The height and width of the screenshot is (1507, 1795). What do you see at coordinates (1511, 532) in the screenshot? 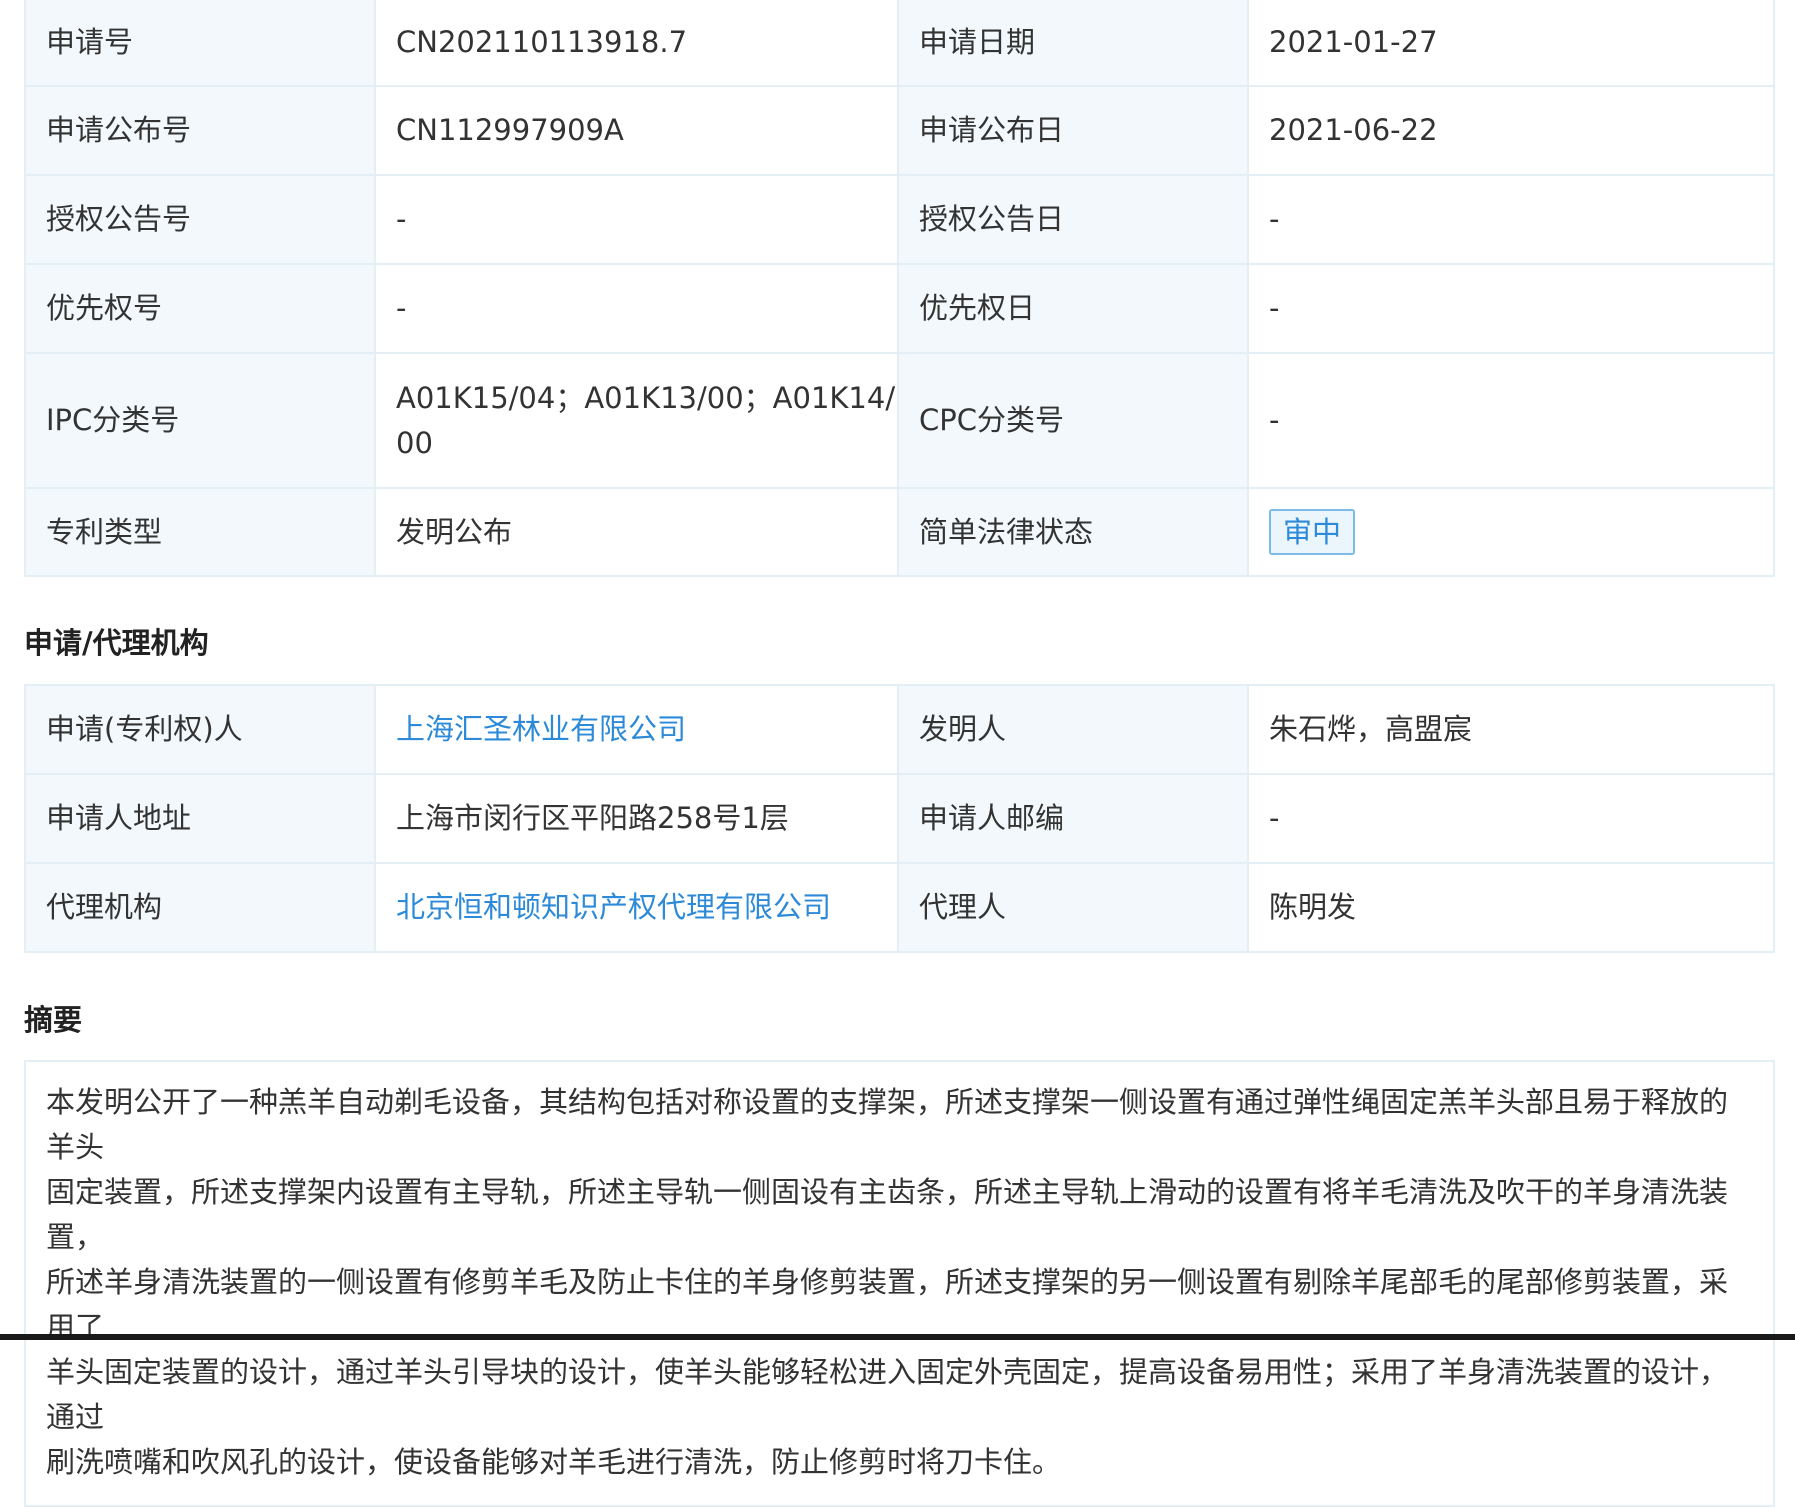
I see `legal-status-cell: 审中` at bounding box center [1511, 532].